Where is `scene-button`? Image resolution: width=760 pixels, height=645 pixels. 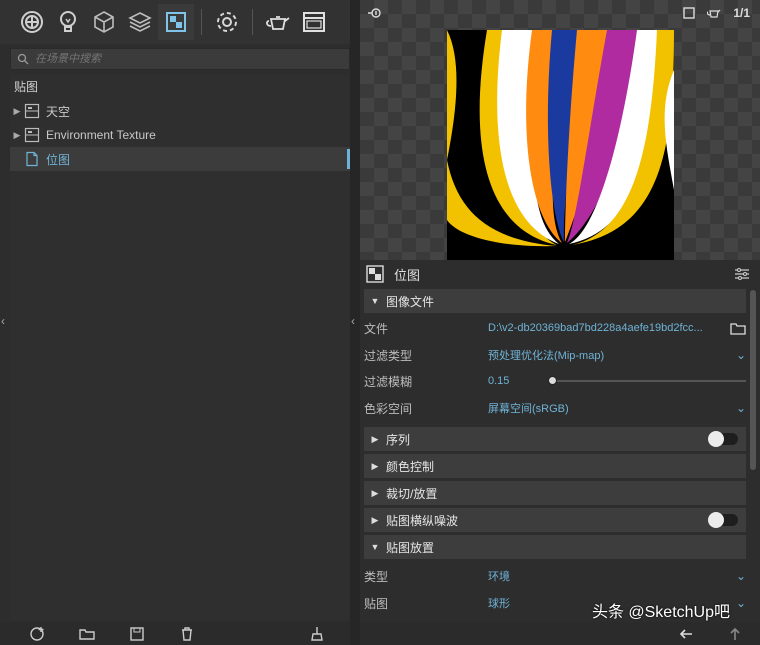 scene-button is located at coordinates (32, 22).